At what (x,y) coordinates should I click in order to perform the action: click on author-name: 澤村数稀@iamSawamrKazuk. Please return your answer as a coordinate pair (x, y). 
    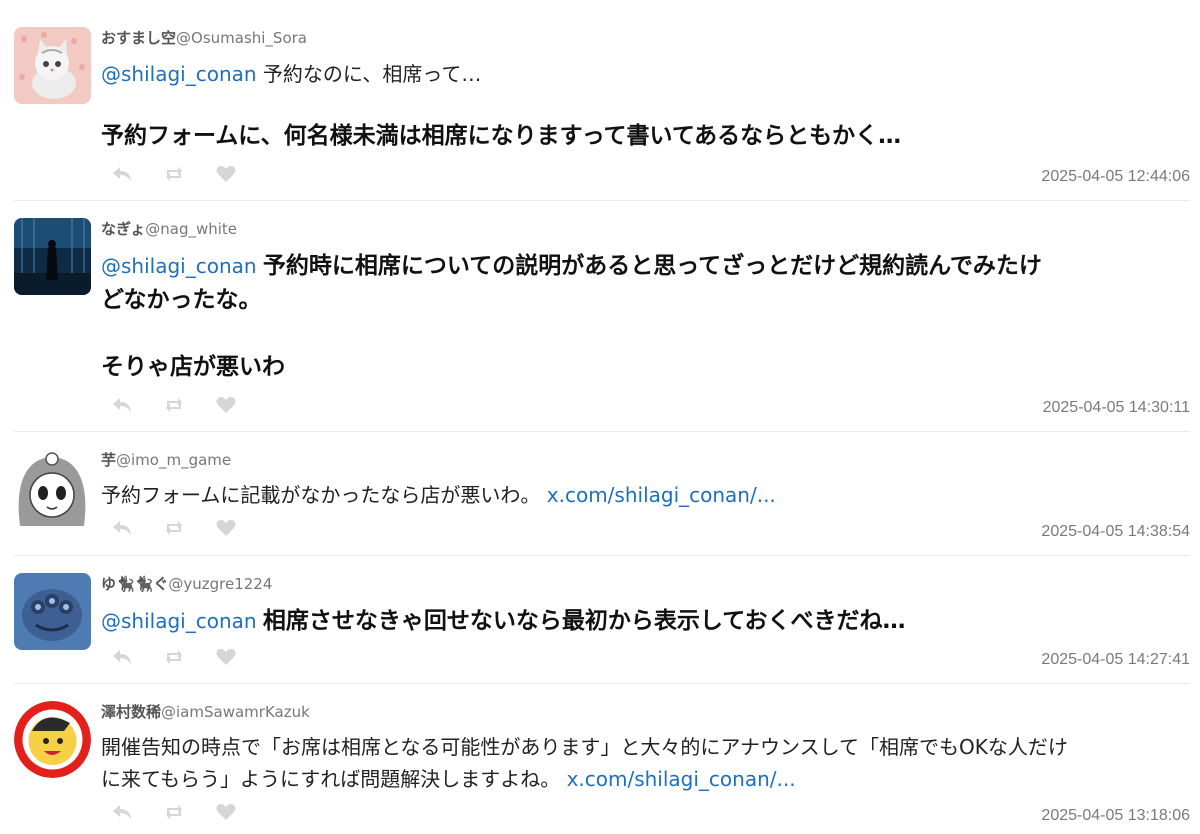
    Looking at the image, I should click on (205, 711).